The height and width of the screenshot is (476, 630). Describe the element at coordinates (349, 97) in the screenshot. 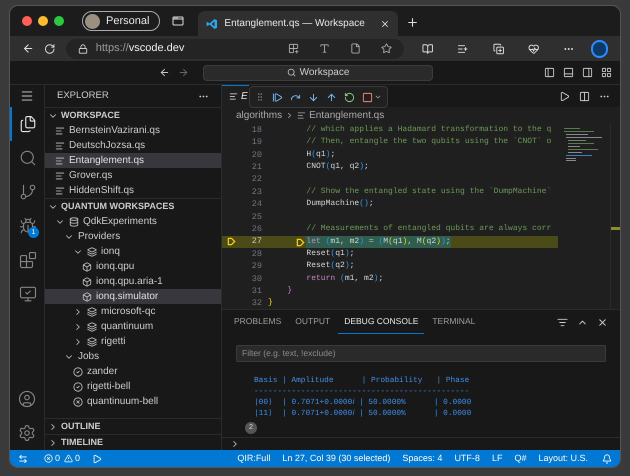

I see `restart-icon` at that location.